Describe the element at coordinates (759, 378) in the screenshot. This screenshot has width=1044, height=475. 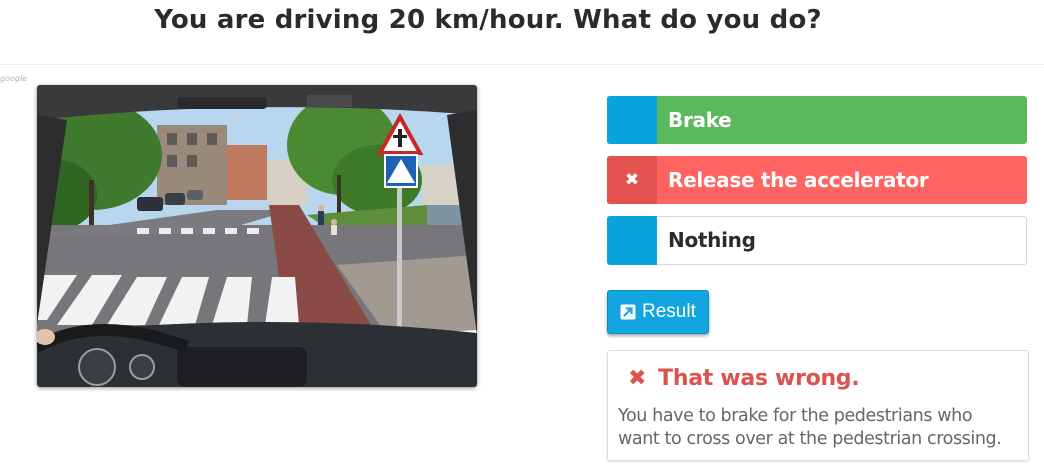
I see `feedback-title: That was wrong.` at that location.